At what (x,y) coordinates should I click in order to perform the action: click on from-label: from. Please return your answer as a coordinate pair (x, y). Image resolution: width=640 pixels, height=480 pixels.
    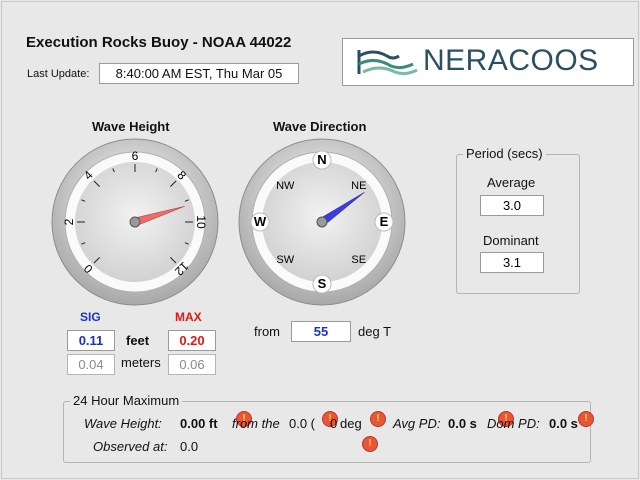
    Looking at the image, I should click on (267, 331).